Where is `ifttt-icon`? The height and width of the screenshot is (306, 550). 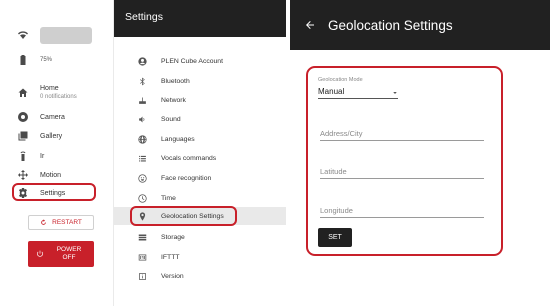
ifttt-icon is located at coordinates (142, 257).